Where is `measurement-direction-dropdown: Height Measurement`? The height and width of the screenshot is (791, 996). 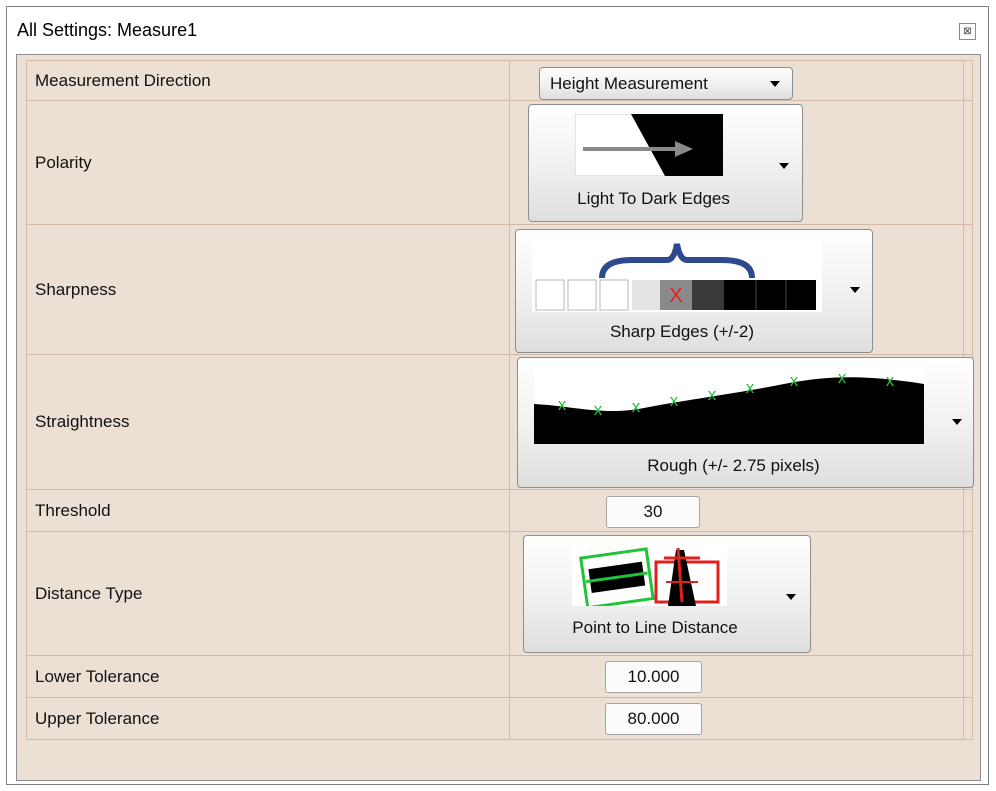
measurement-direction-dropdown: Height Measurement is located at coordinates (666, 83).